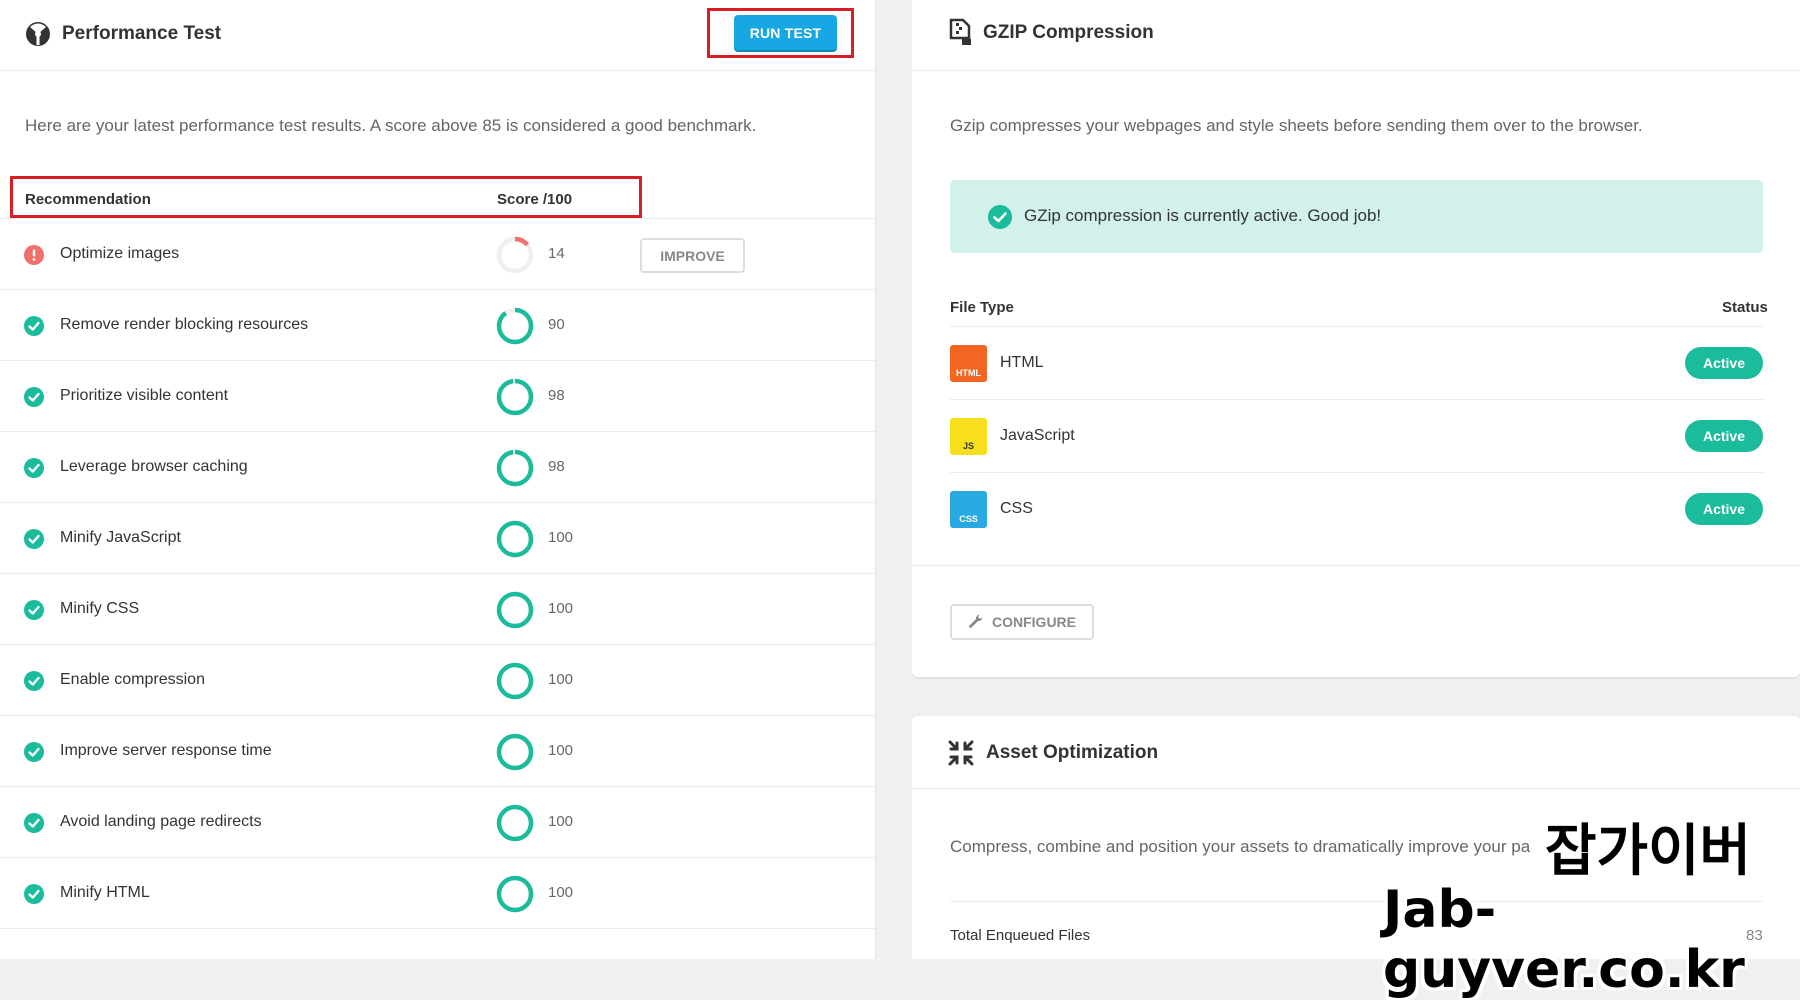  I want to click on recommendation-label: Minify CSS, so click(100, 608).